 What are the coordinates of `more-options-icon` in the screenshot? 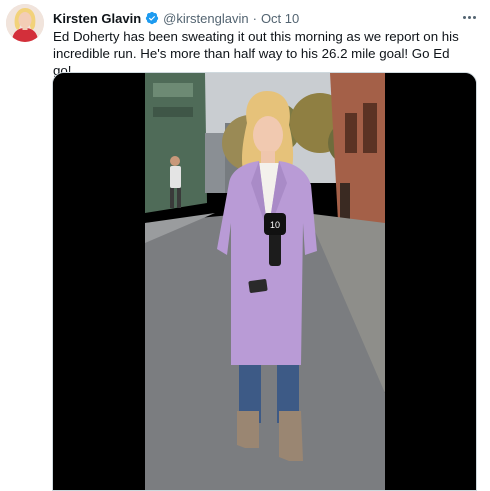 It's located at (469, 17).